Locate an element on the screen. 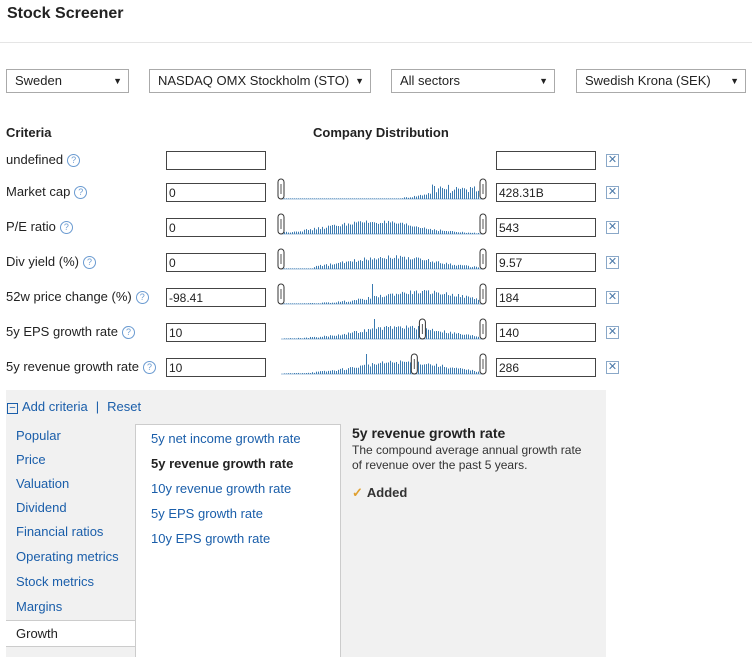 The width and height of the screenshot is (752, 657). sub-criteria-item: 10y EPS growth rate is located at coordinates (210, 538).